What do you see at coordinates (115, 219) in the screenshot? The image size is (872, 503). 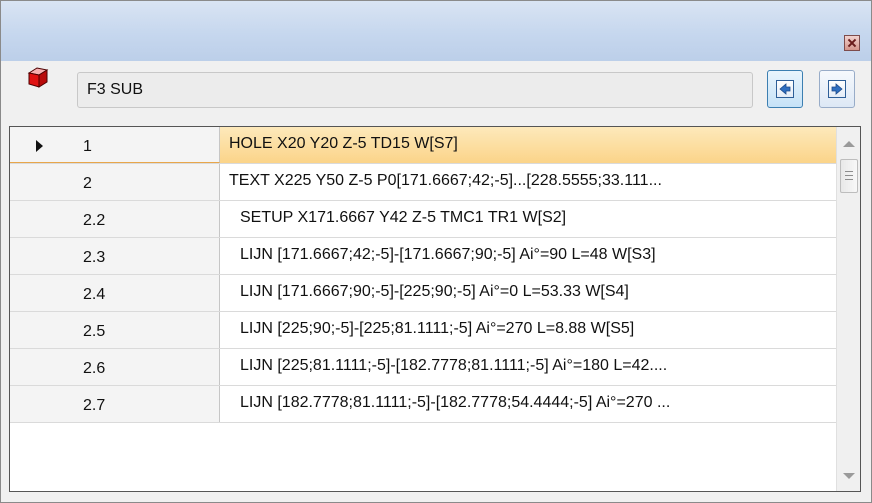 I see `row-number-cell: 2.2` at bounding box center [115, 219].